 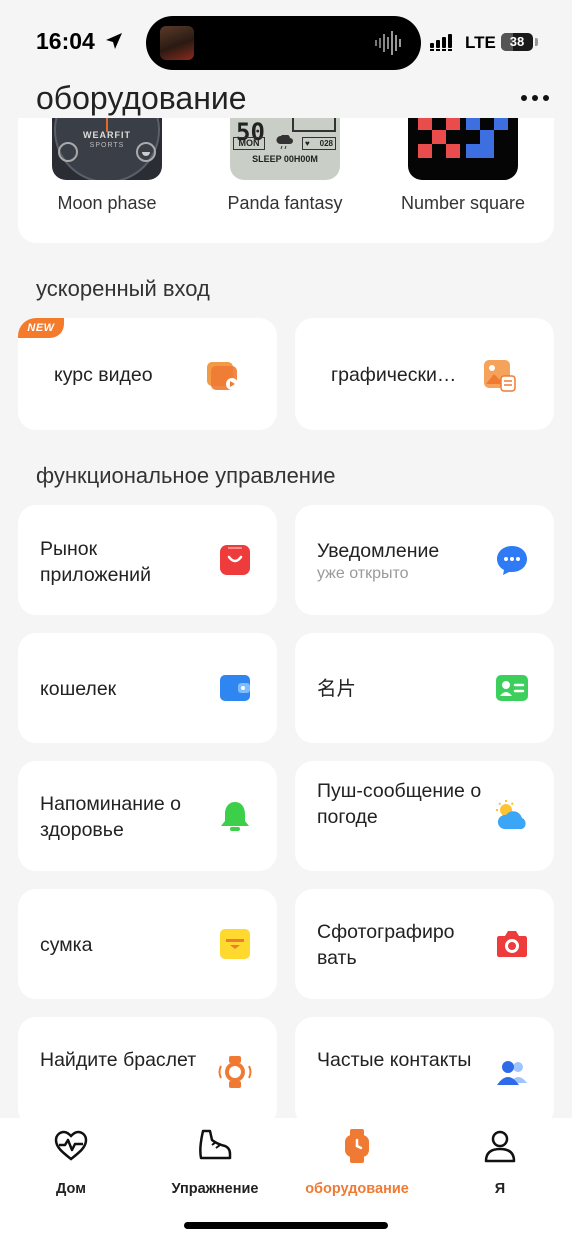 What do you see at coordinates (235, 944) in the screenshot?
I see `bag-icon` at bounding box center [235, 944].